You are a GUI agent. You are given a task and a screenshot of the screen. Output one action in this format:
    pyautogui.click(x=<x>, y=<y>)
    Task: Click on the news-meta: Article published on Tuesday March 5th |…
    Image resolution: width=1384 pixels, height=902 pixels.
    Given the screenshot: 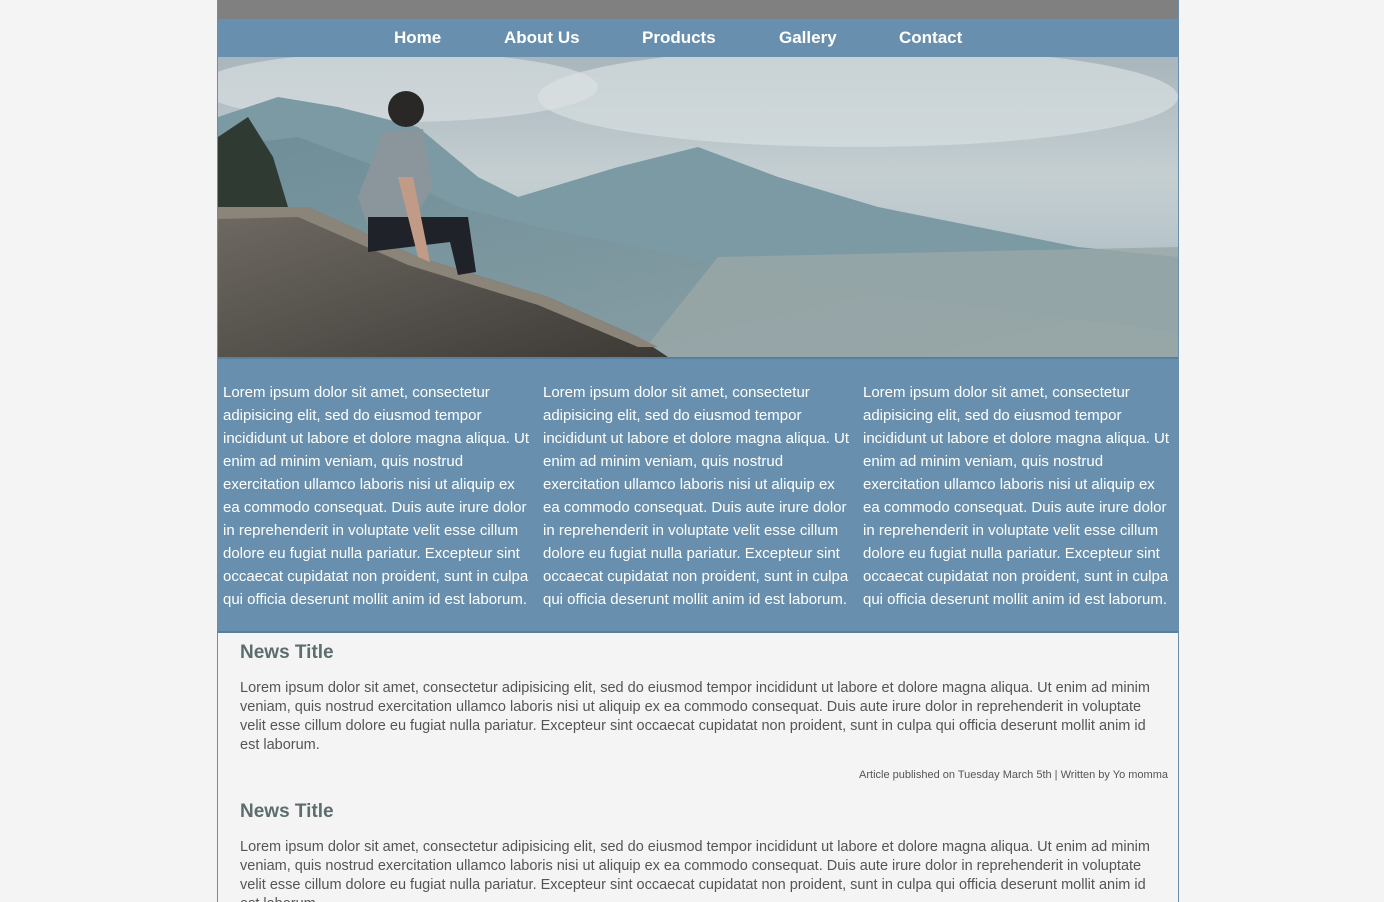 What is the action you would take?
    pyautogui.click(x=1013, y=775)
    